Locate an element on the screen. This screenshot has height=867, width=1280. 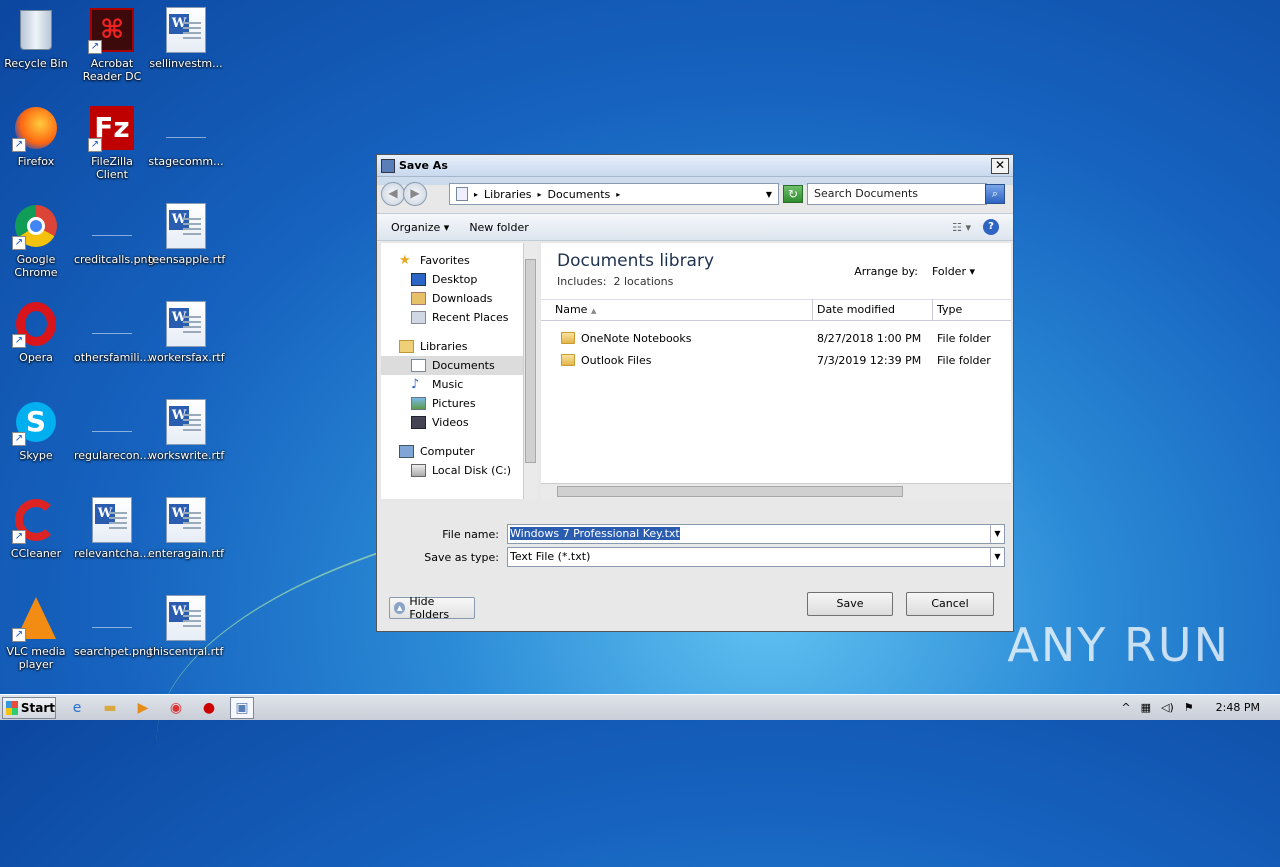
nav-local-disk: Local Disk (C:) is located at coordinates (452, 470).